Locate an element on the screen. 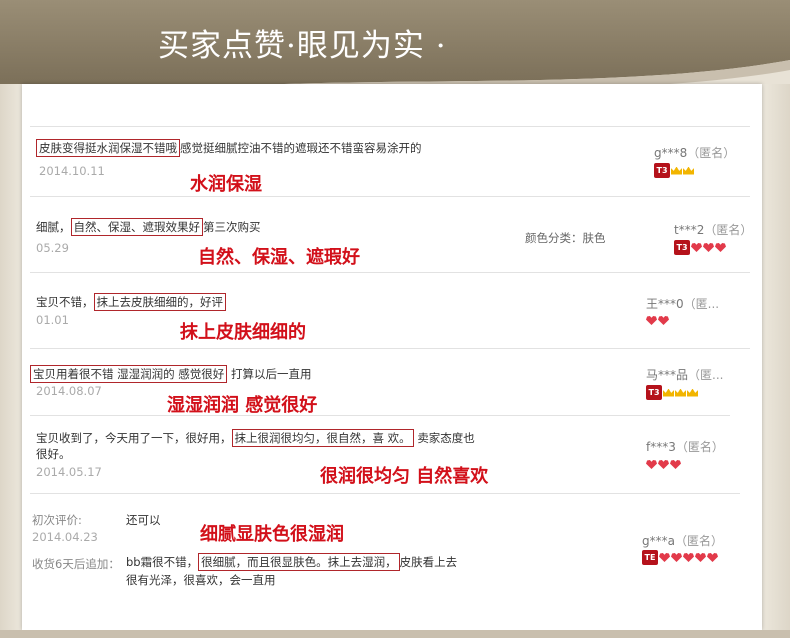 The height and width of the screenshot is (638, 790). review-text-pre: 宝贝收到了，今天用了一下，很好用， is located at coordinates (134, 438).